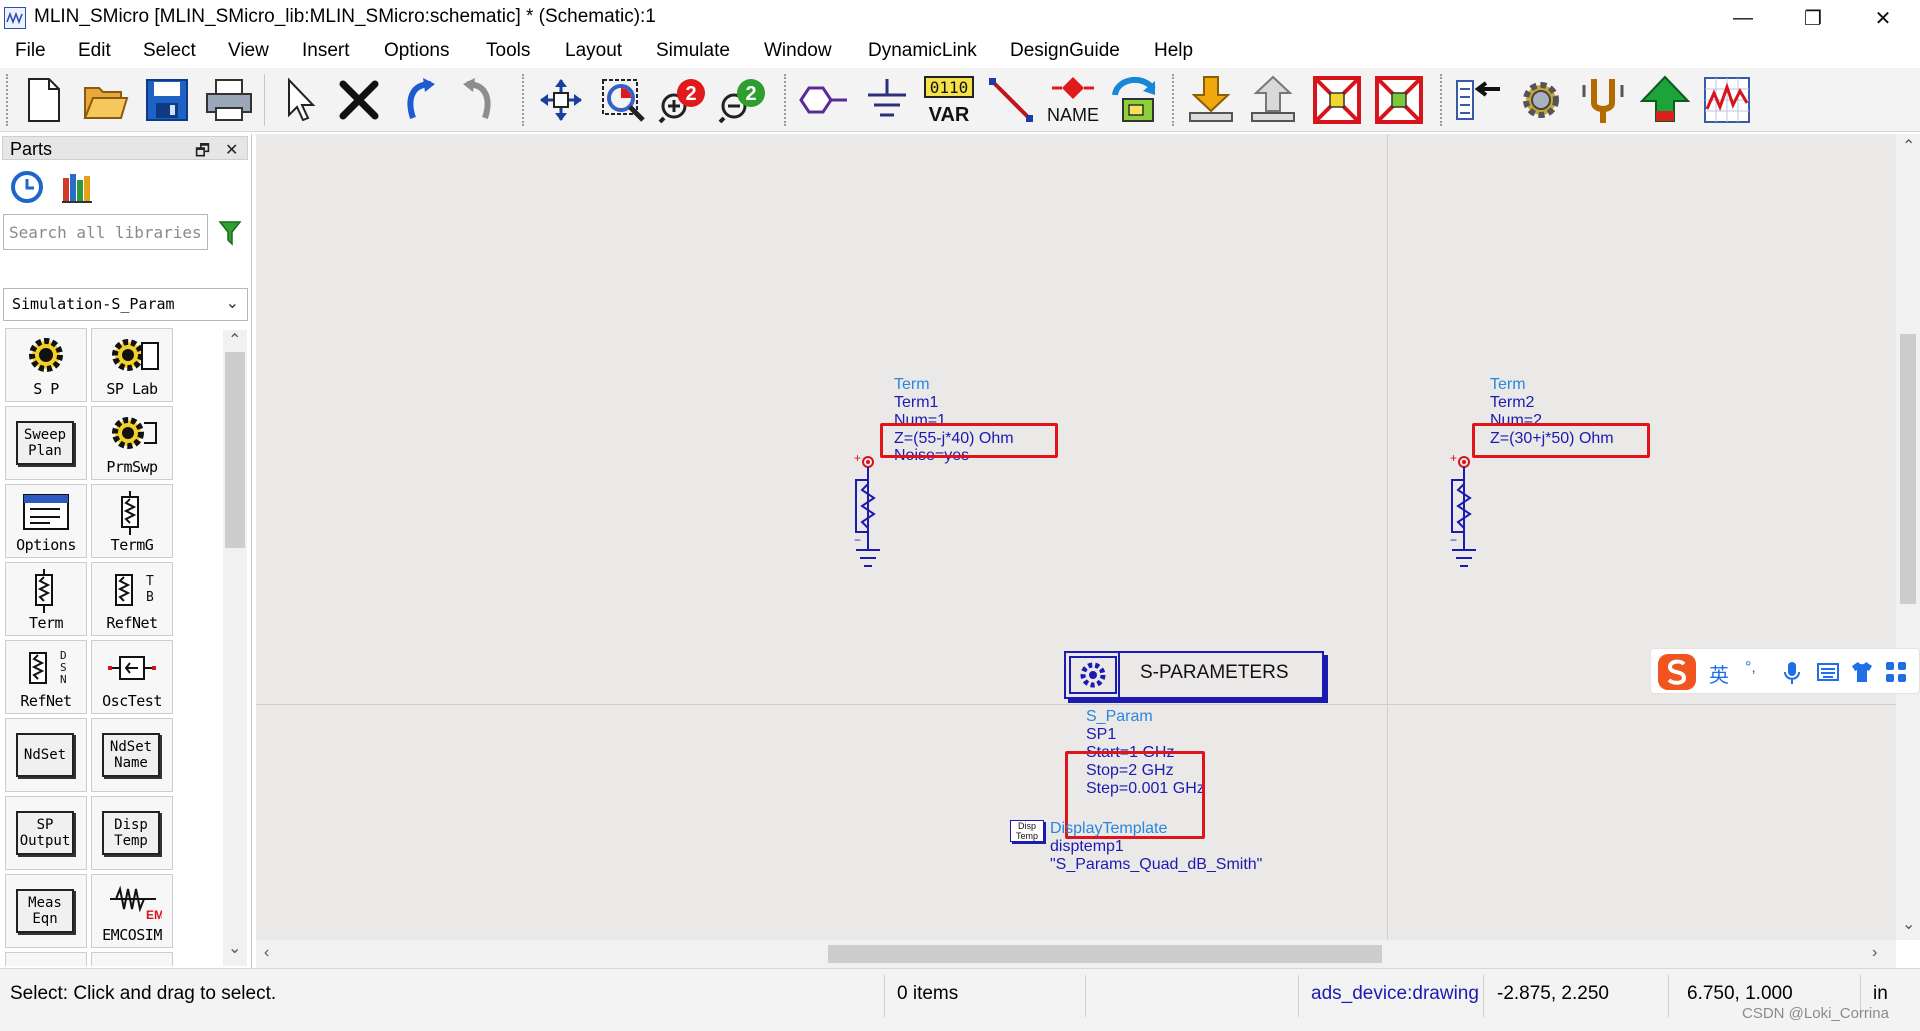  Describe the element at coordinates (105, 232) in the screenshot. I see `search-input` at that location.